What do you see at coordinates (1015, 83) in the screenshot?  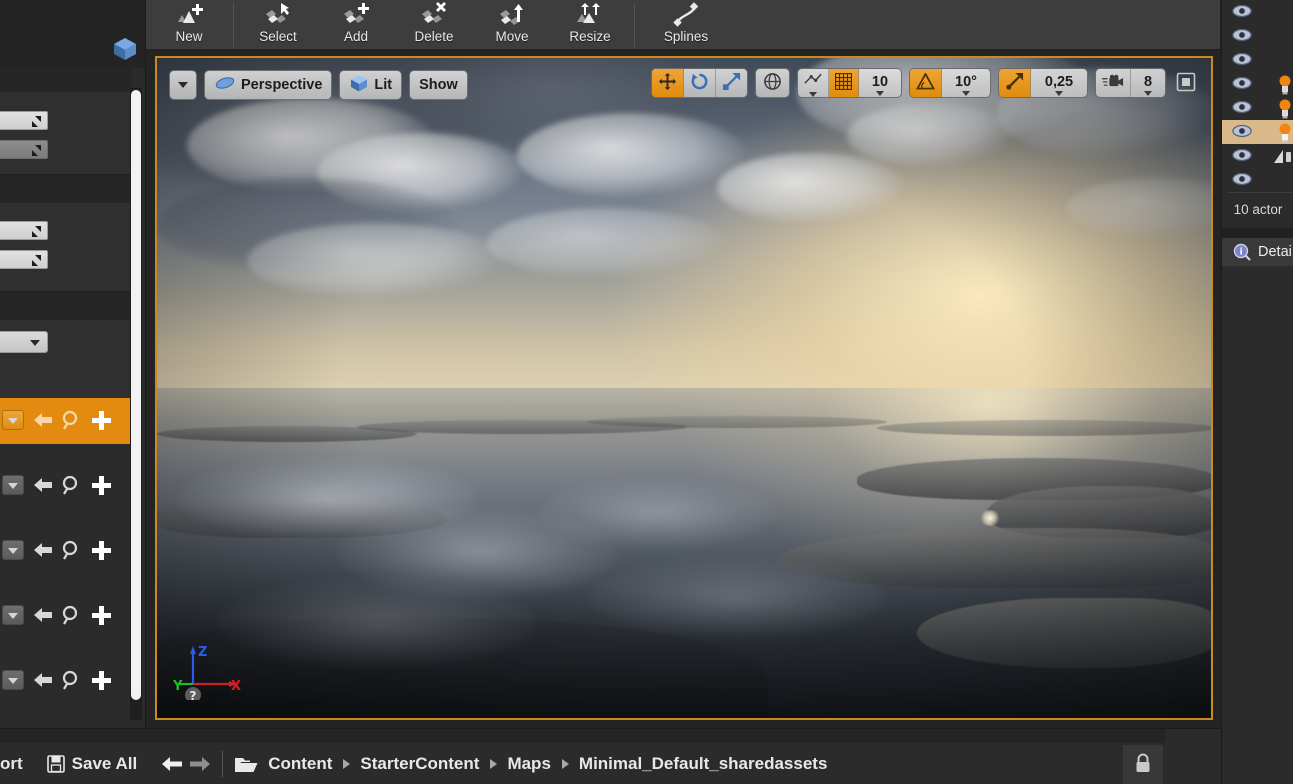 I see `scale-snap-toggle` at bounding box center [1015, 83].